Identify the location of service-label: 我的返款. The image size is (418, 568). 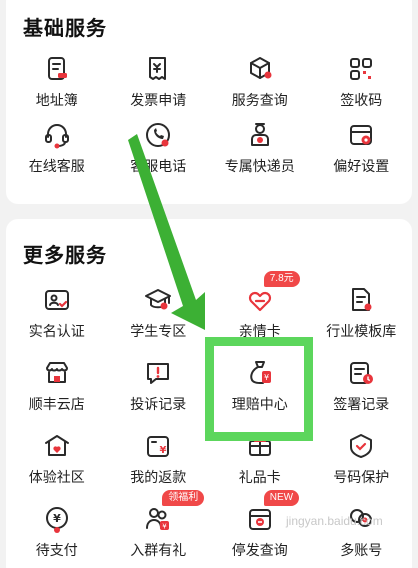
(158, 477).